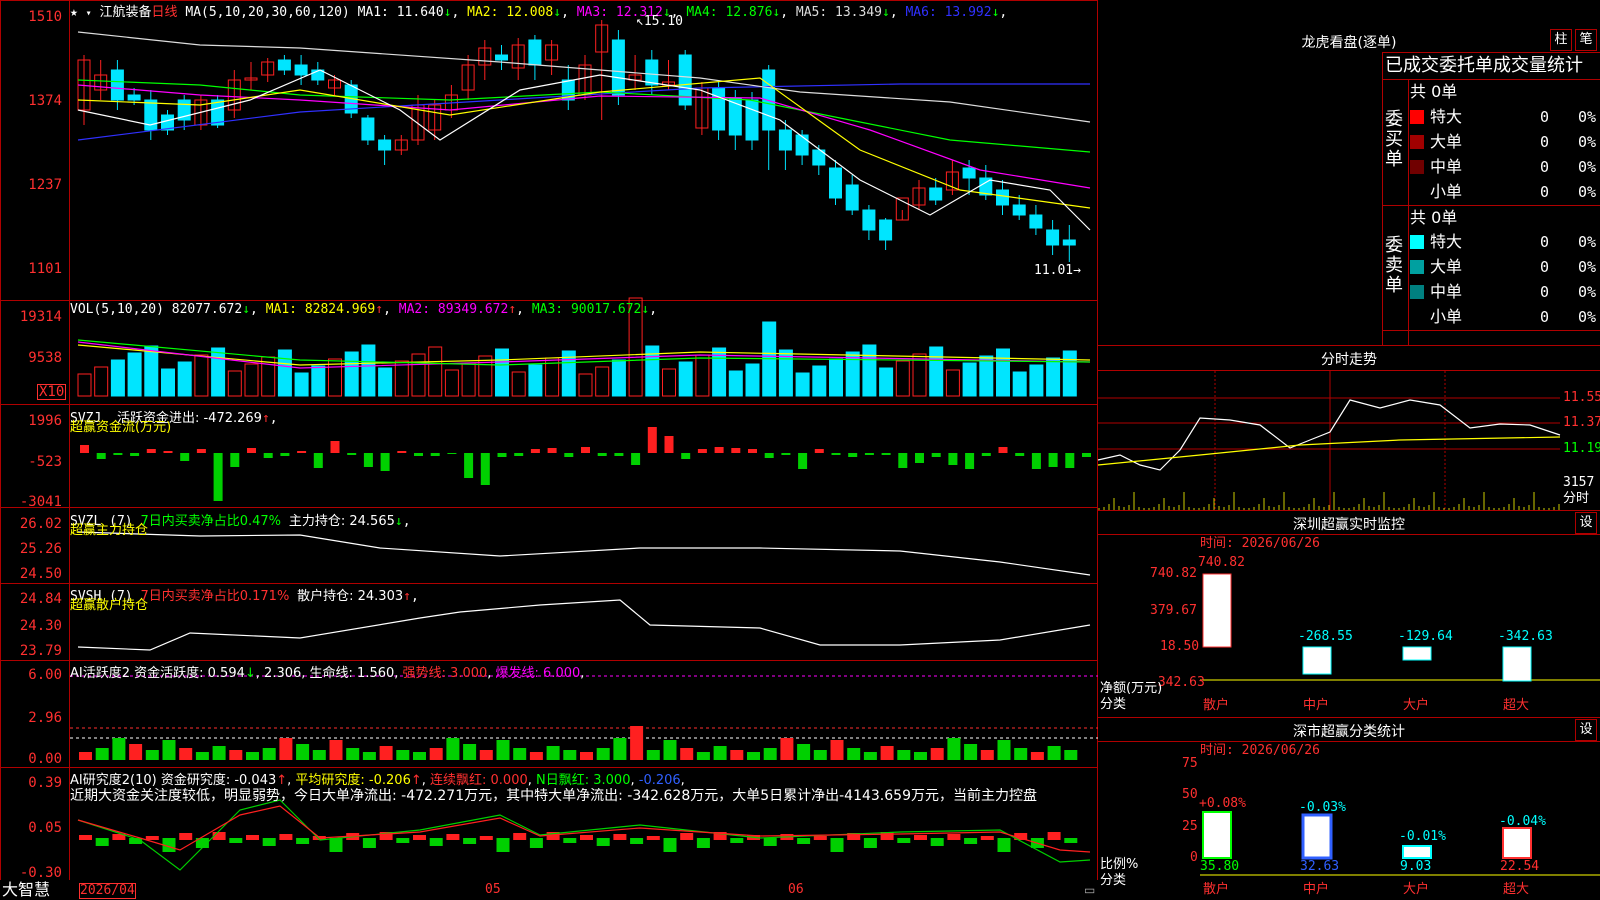 The height and width of the screenshot is (900, 1600). What do you see at coordinates (74, 12) in the screenshot?
I see `star-icon: ★` at bounding box center [74, 12].